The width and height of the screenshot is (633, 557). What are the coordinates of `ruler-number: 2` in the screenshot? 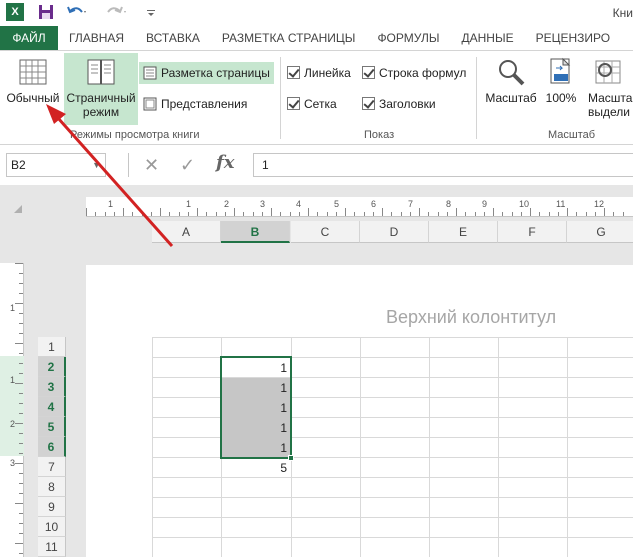 It's located at (227, 204).